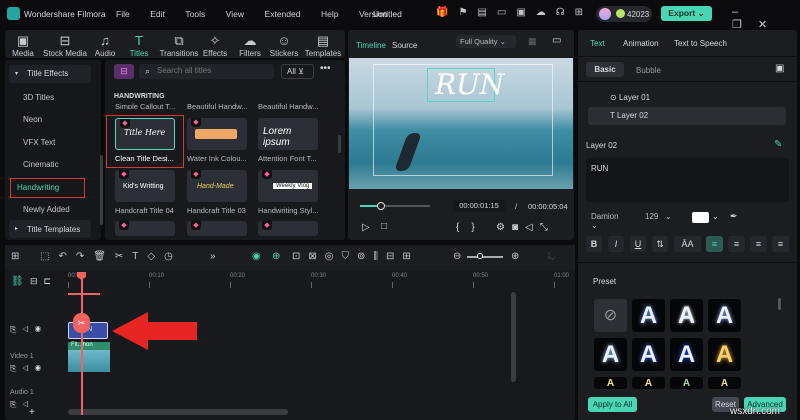  I want to click on menu-tools: Tools, so click(195, 14).